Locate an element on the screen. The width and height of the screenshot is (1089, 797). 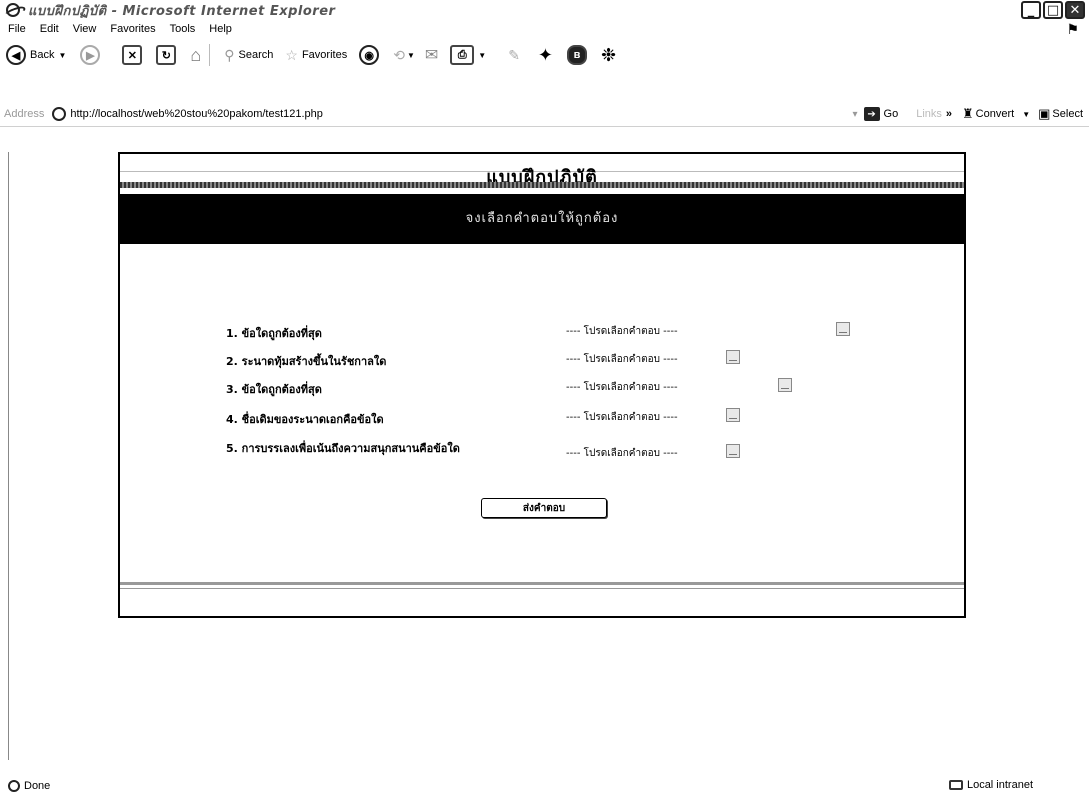
status-text: Done is located at coordinates (37, 786).